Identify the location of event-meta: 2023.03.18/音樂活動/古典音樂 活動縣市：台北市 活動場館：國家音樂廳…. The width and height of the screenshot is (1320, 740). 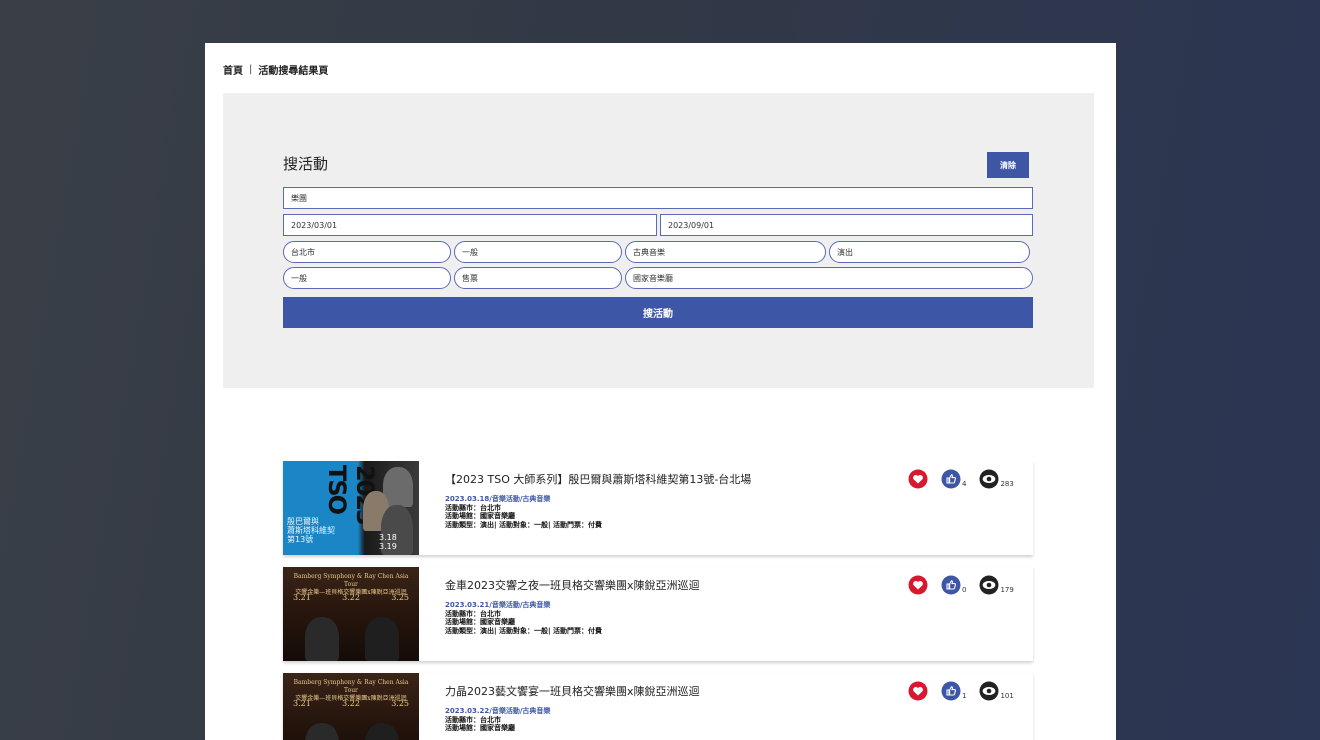
(523, 512).